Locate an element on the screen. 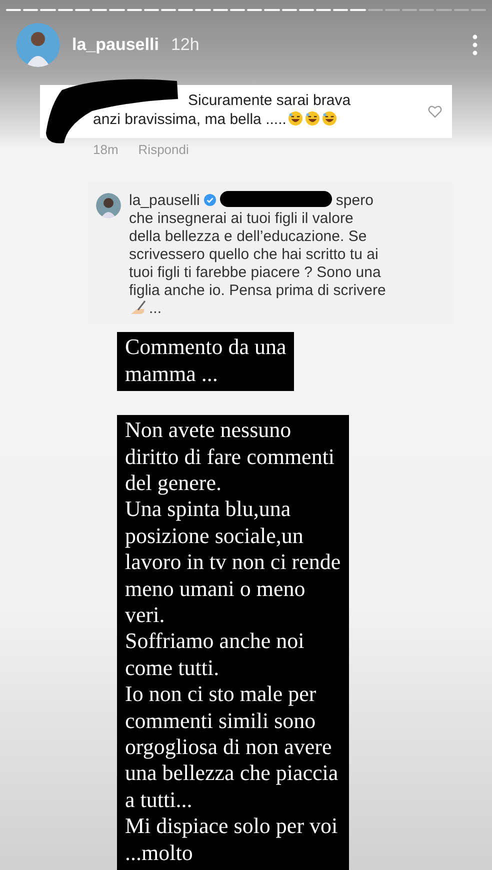 The width and height of the screenshot is (492, 870). username: la_pauselli is located at coordinates (115, 45).